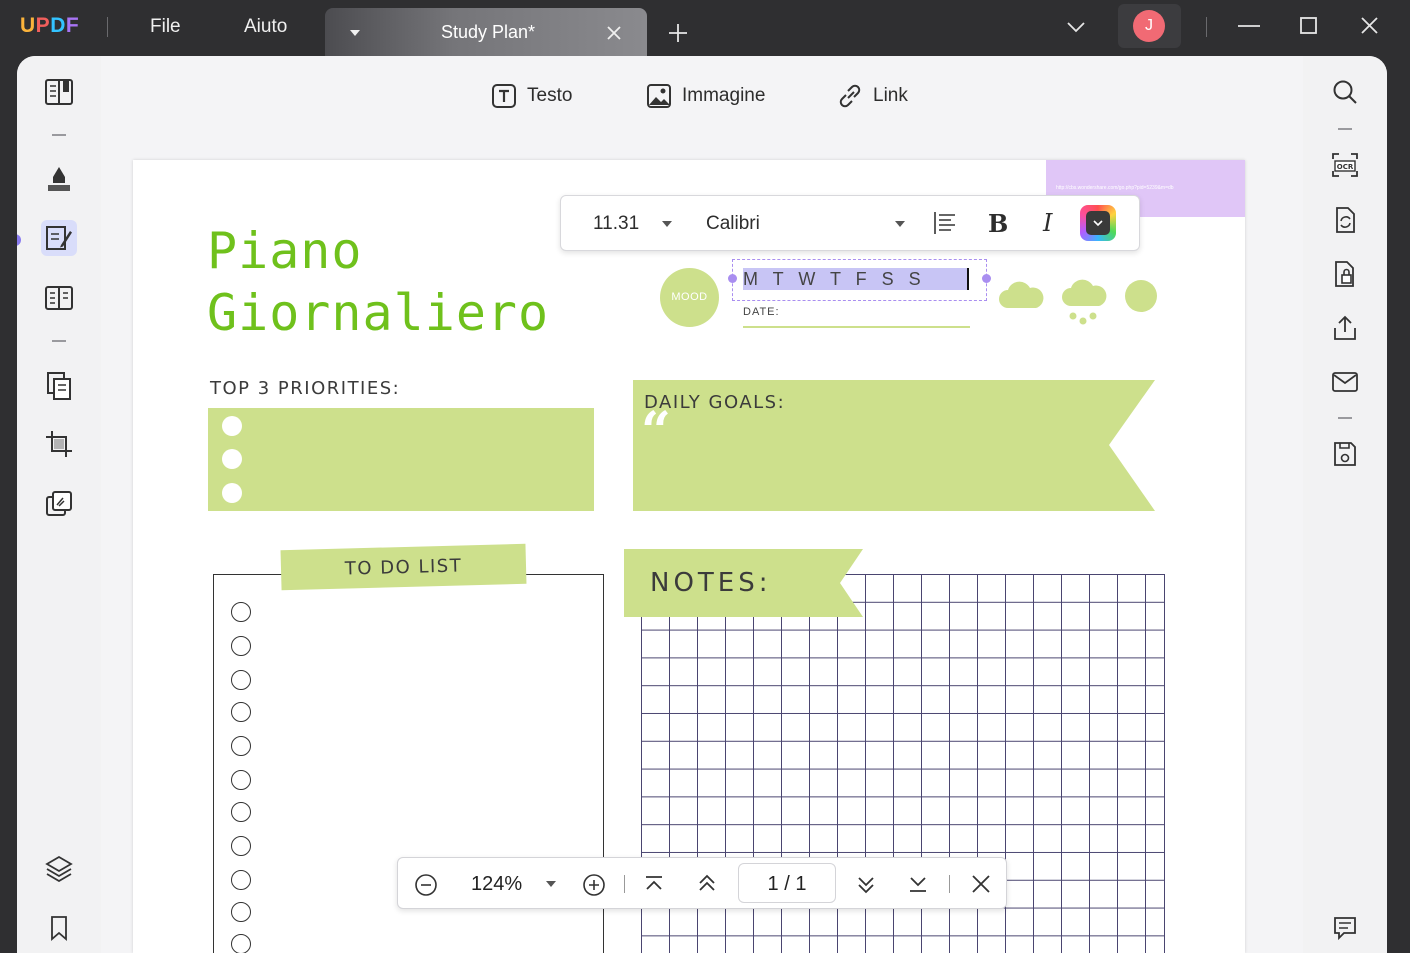 The image size is (1410, 953). Describe the element at coordinates (705, 28) in the screenshot. I see `title-bar: UPDF File Aiuto Study Plan* J` at that location.